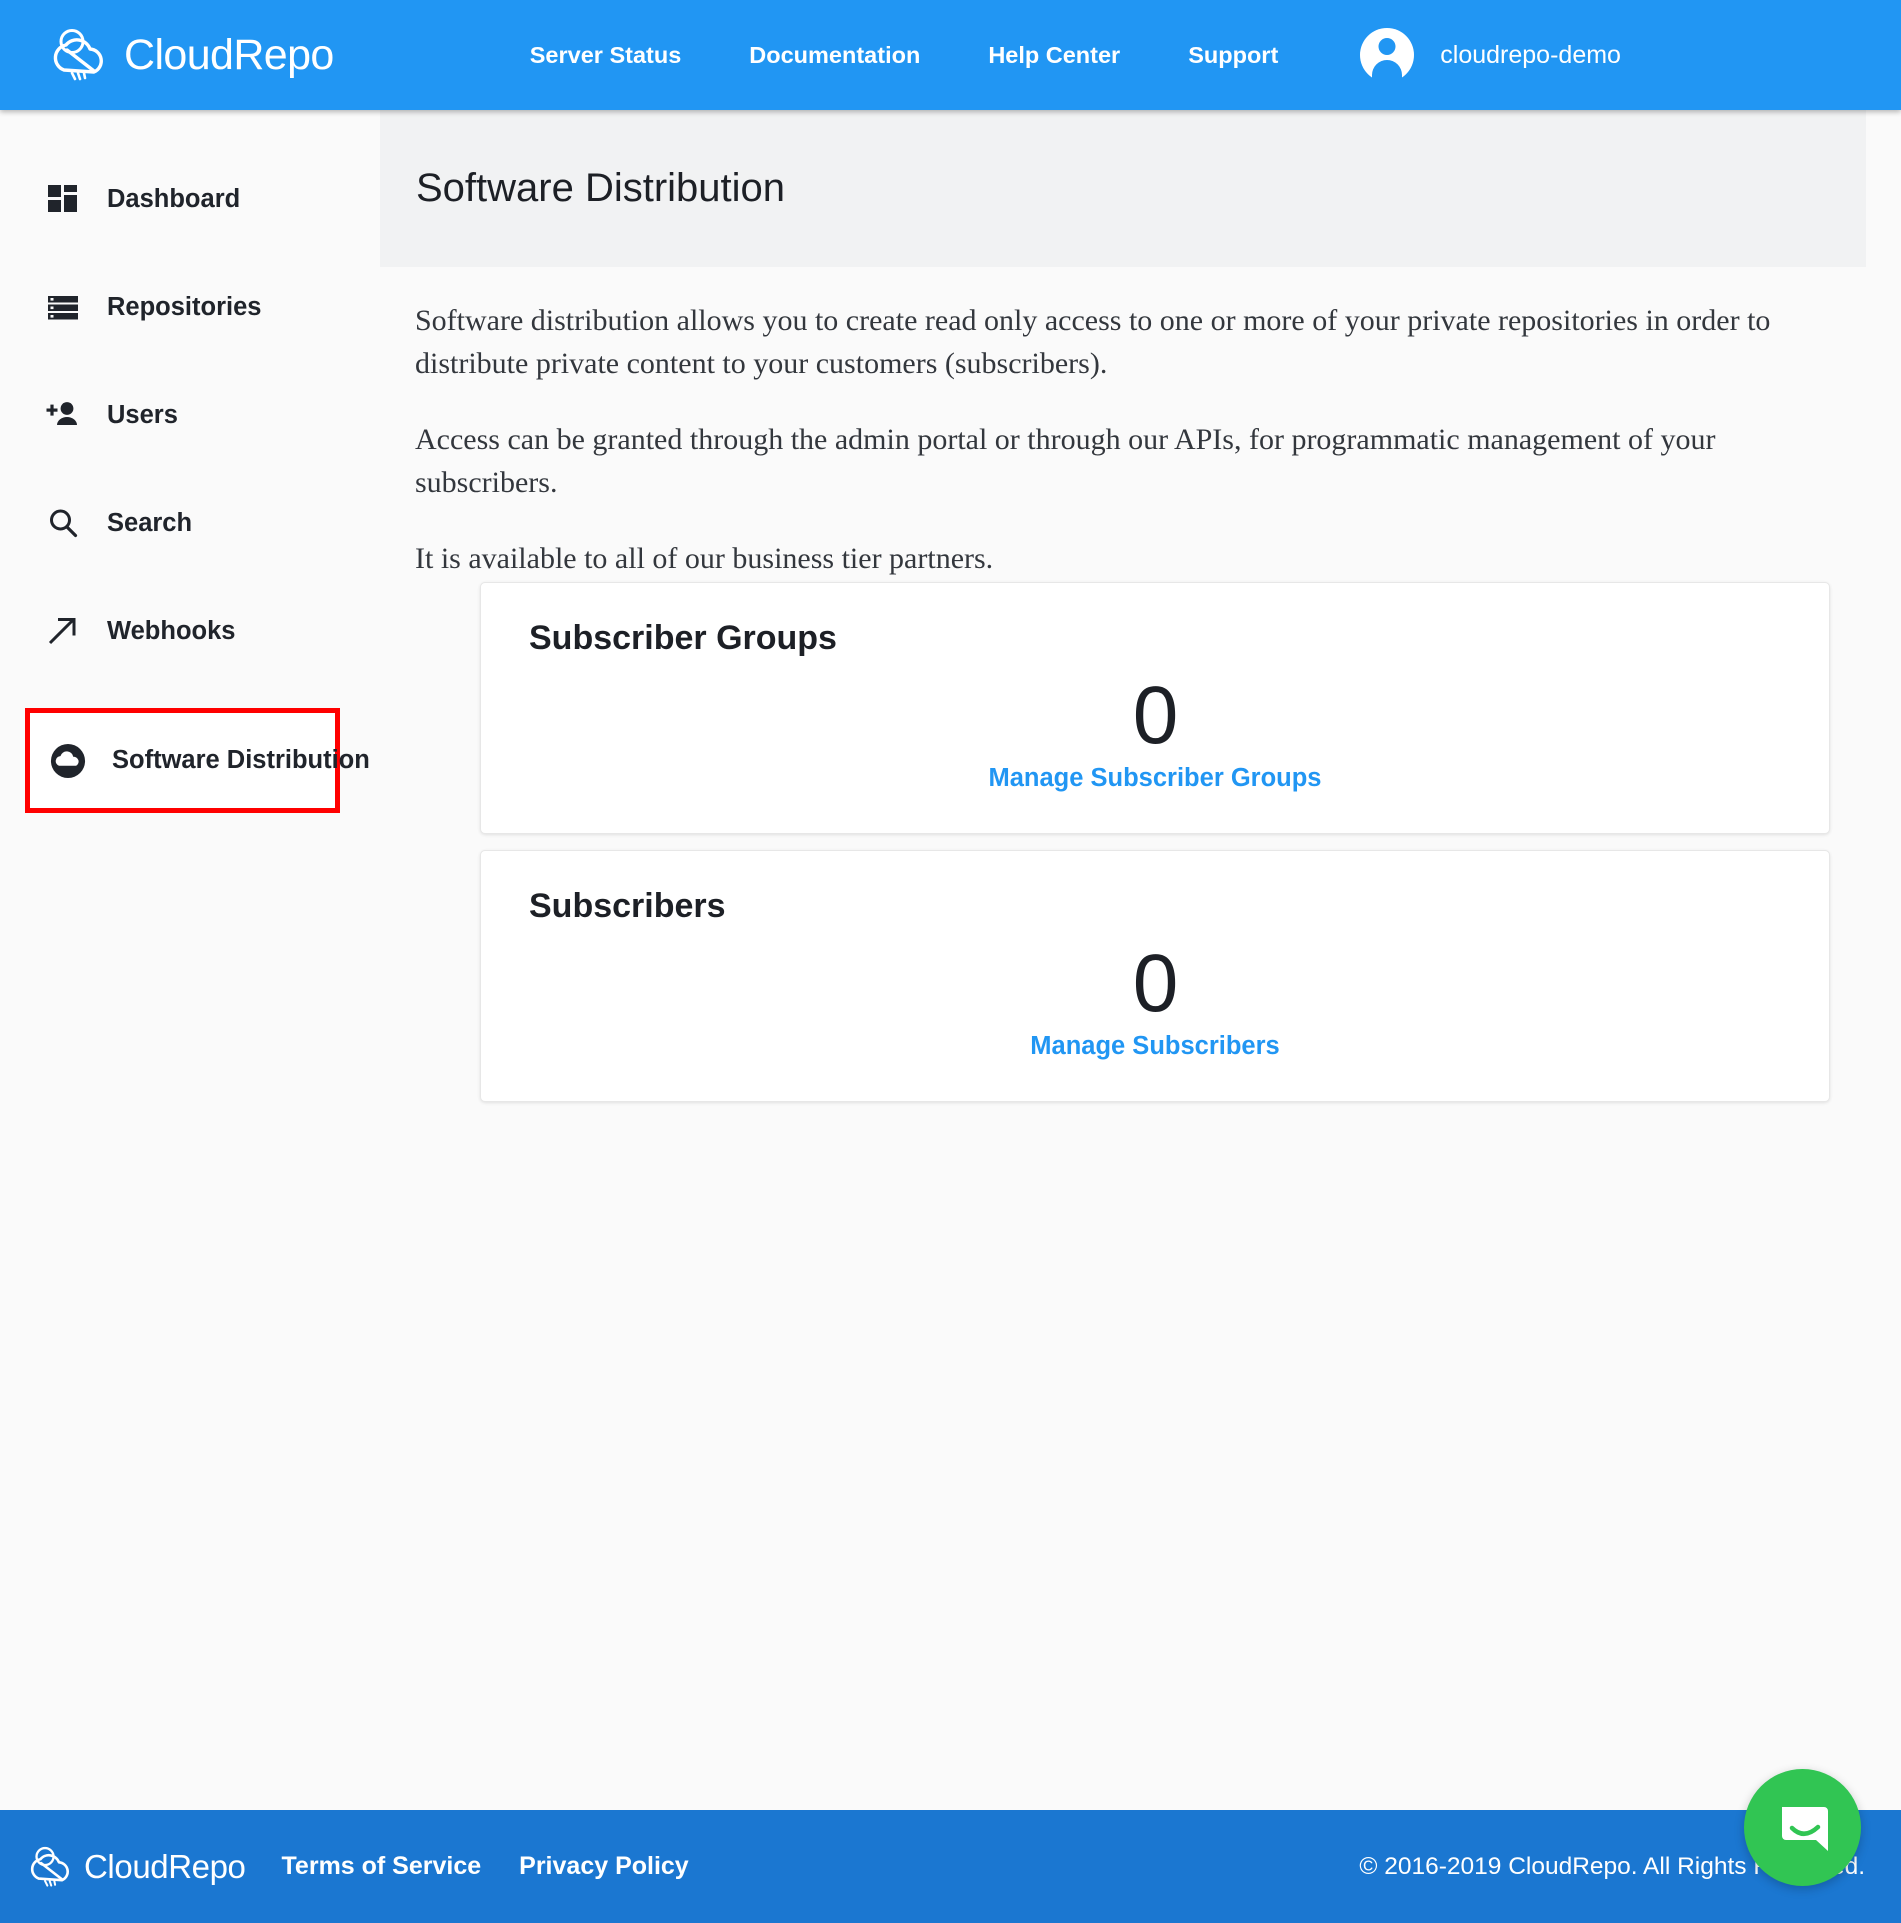  I want to click on sidebar-item-dashboard: Dashboard, so click(190, 199).